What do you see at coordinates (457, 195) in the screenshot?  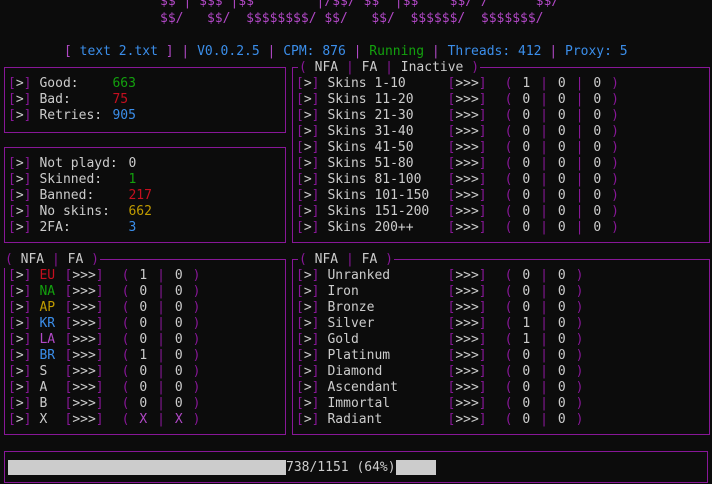 I see `skins-row: [>] Skins 101-150 [>>>]( 0 | 0 | 0 )` at bounding box center [457, 195].